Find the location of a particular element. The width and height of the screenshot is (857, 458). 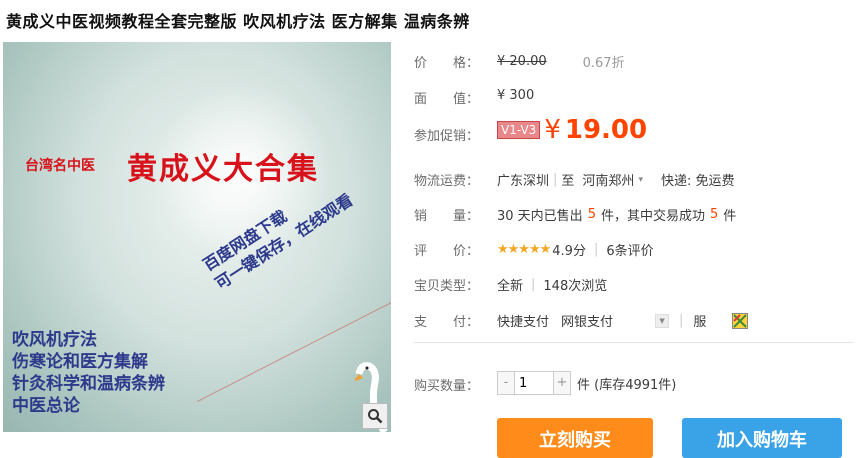

payment-label-a: 支 is located at coordinates (421, 322).